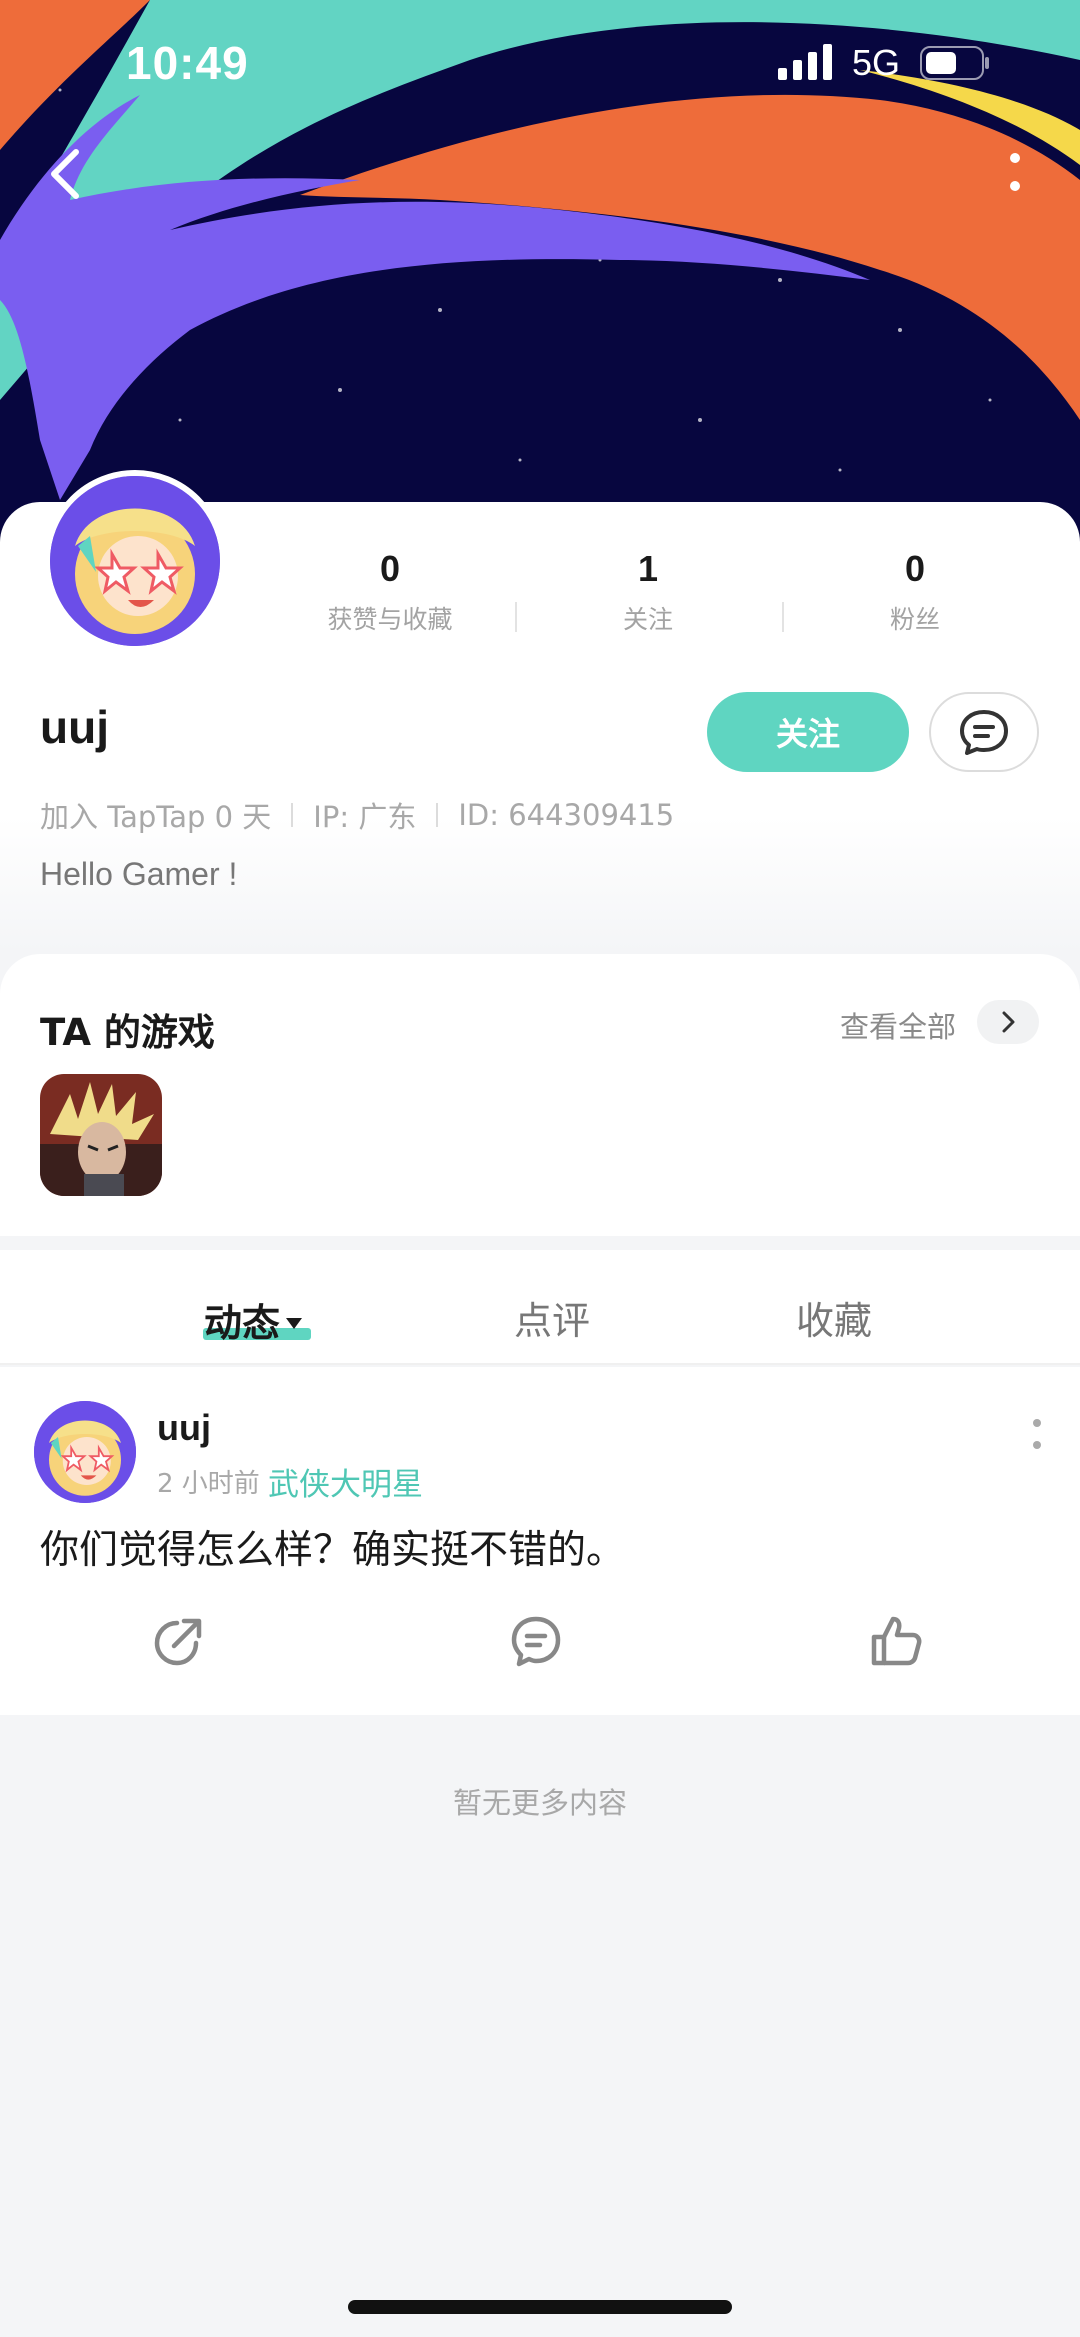 The height and width of the screenshot is (2337, 1080). I want to click on chat-bubble-icon, so click(984, 732).